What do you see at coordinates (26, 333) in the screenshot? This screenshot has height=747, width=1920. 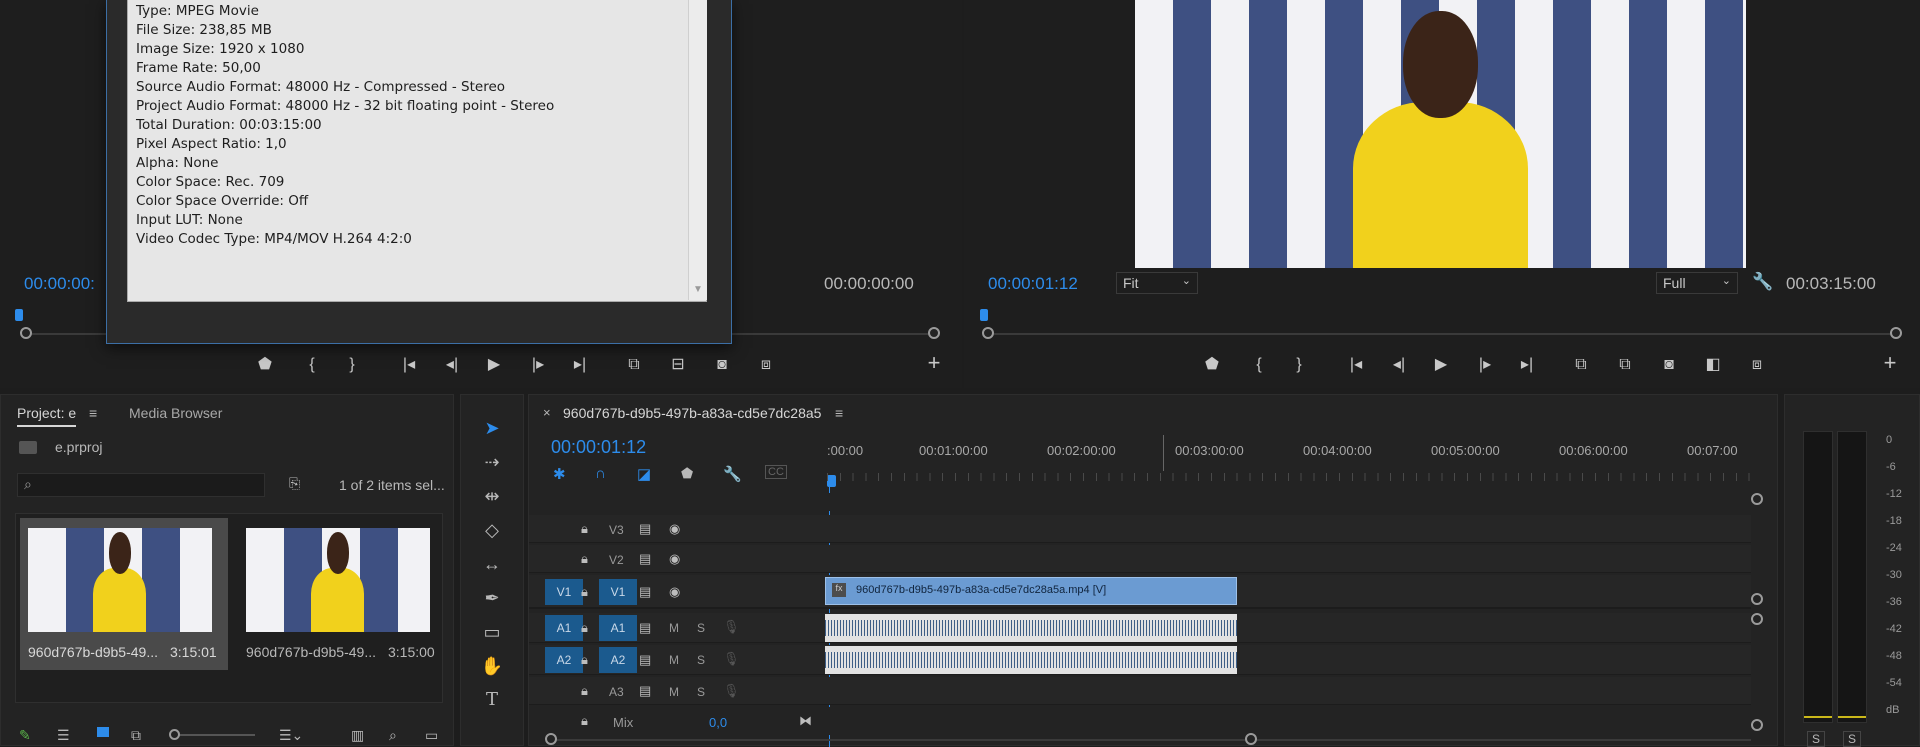 I see `source-zoom-handle-left` at bounding box center [26, 333].